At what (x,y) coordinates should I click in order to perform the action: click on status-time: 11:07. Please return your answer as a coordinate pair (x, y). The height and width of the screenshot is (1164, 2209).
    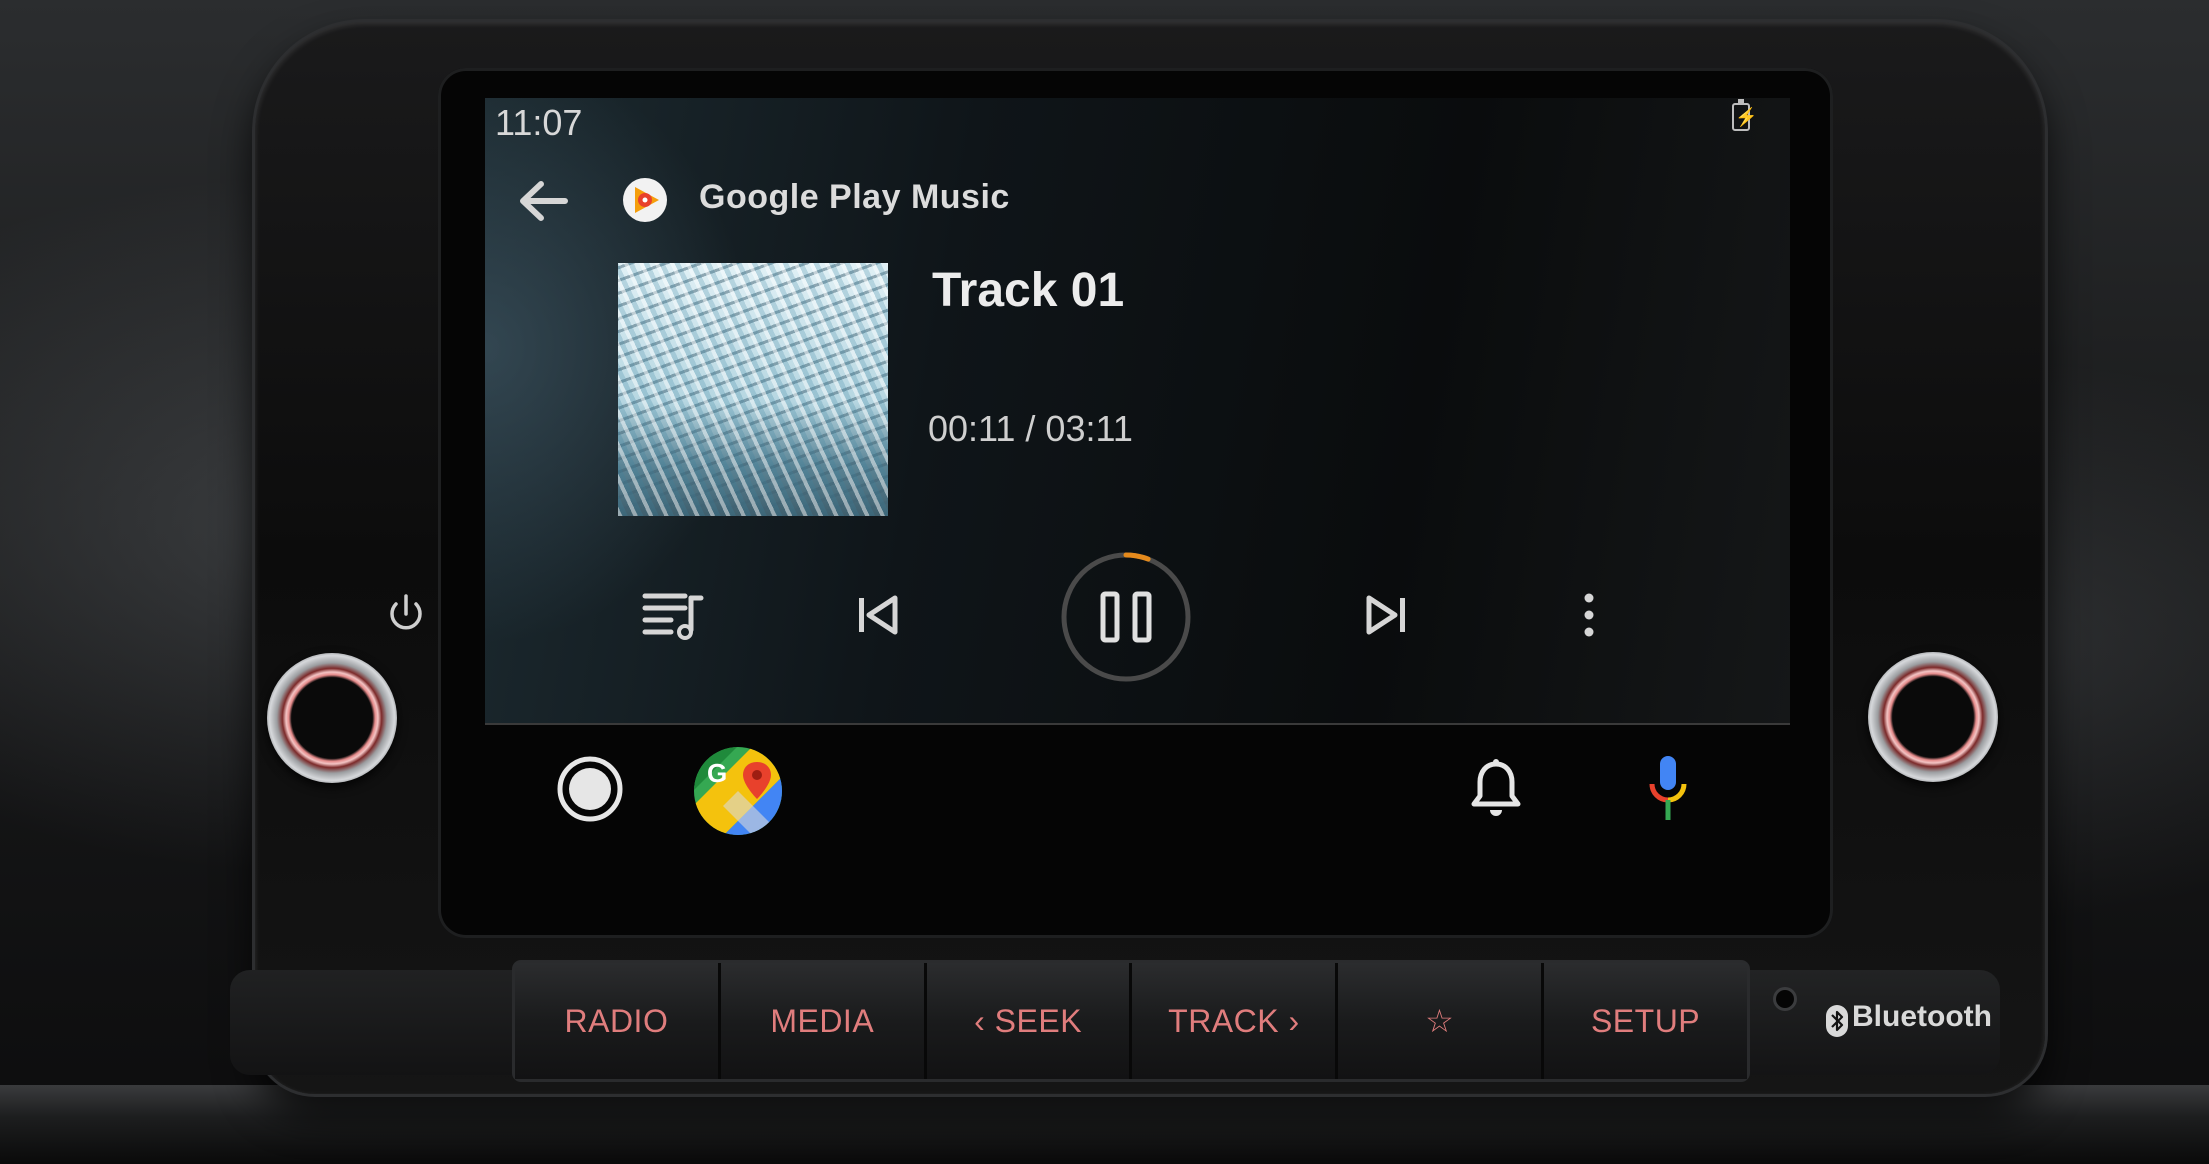
    Looking at the image, I should click on (539, 122).